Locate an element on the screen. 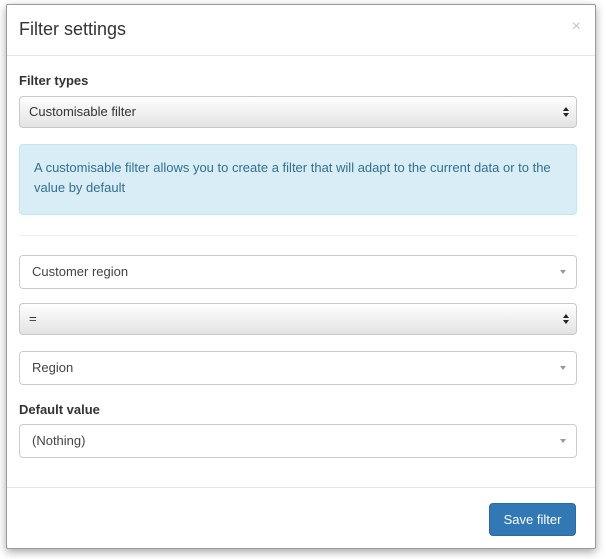  value-source-select: Region is located at coordinates (298, 368).